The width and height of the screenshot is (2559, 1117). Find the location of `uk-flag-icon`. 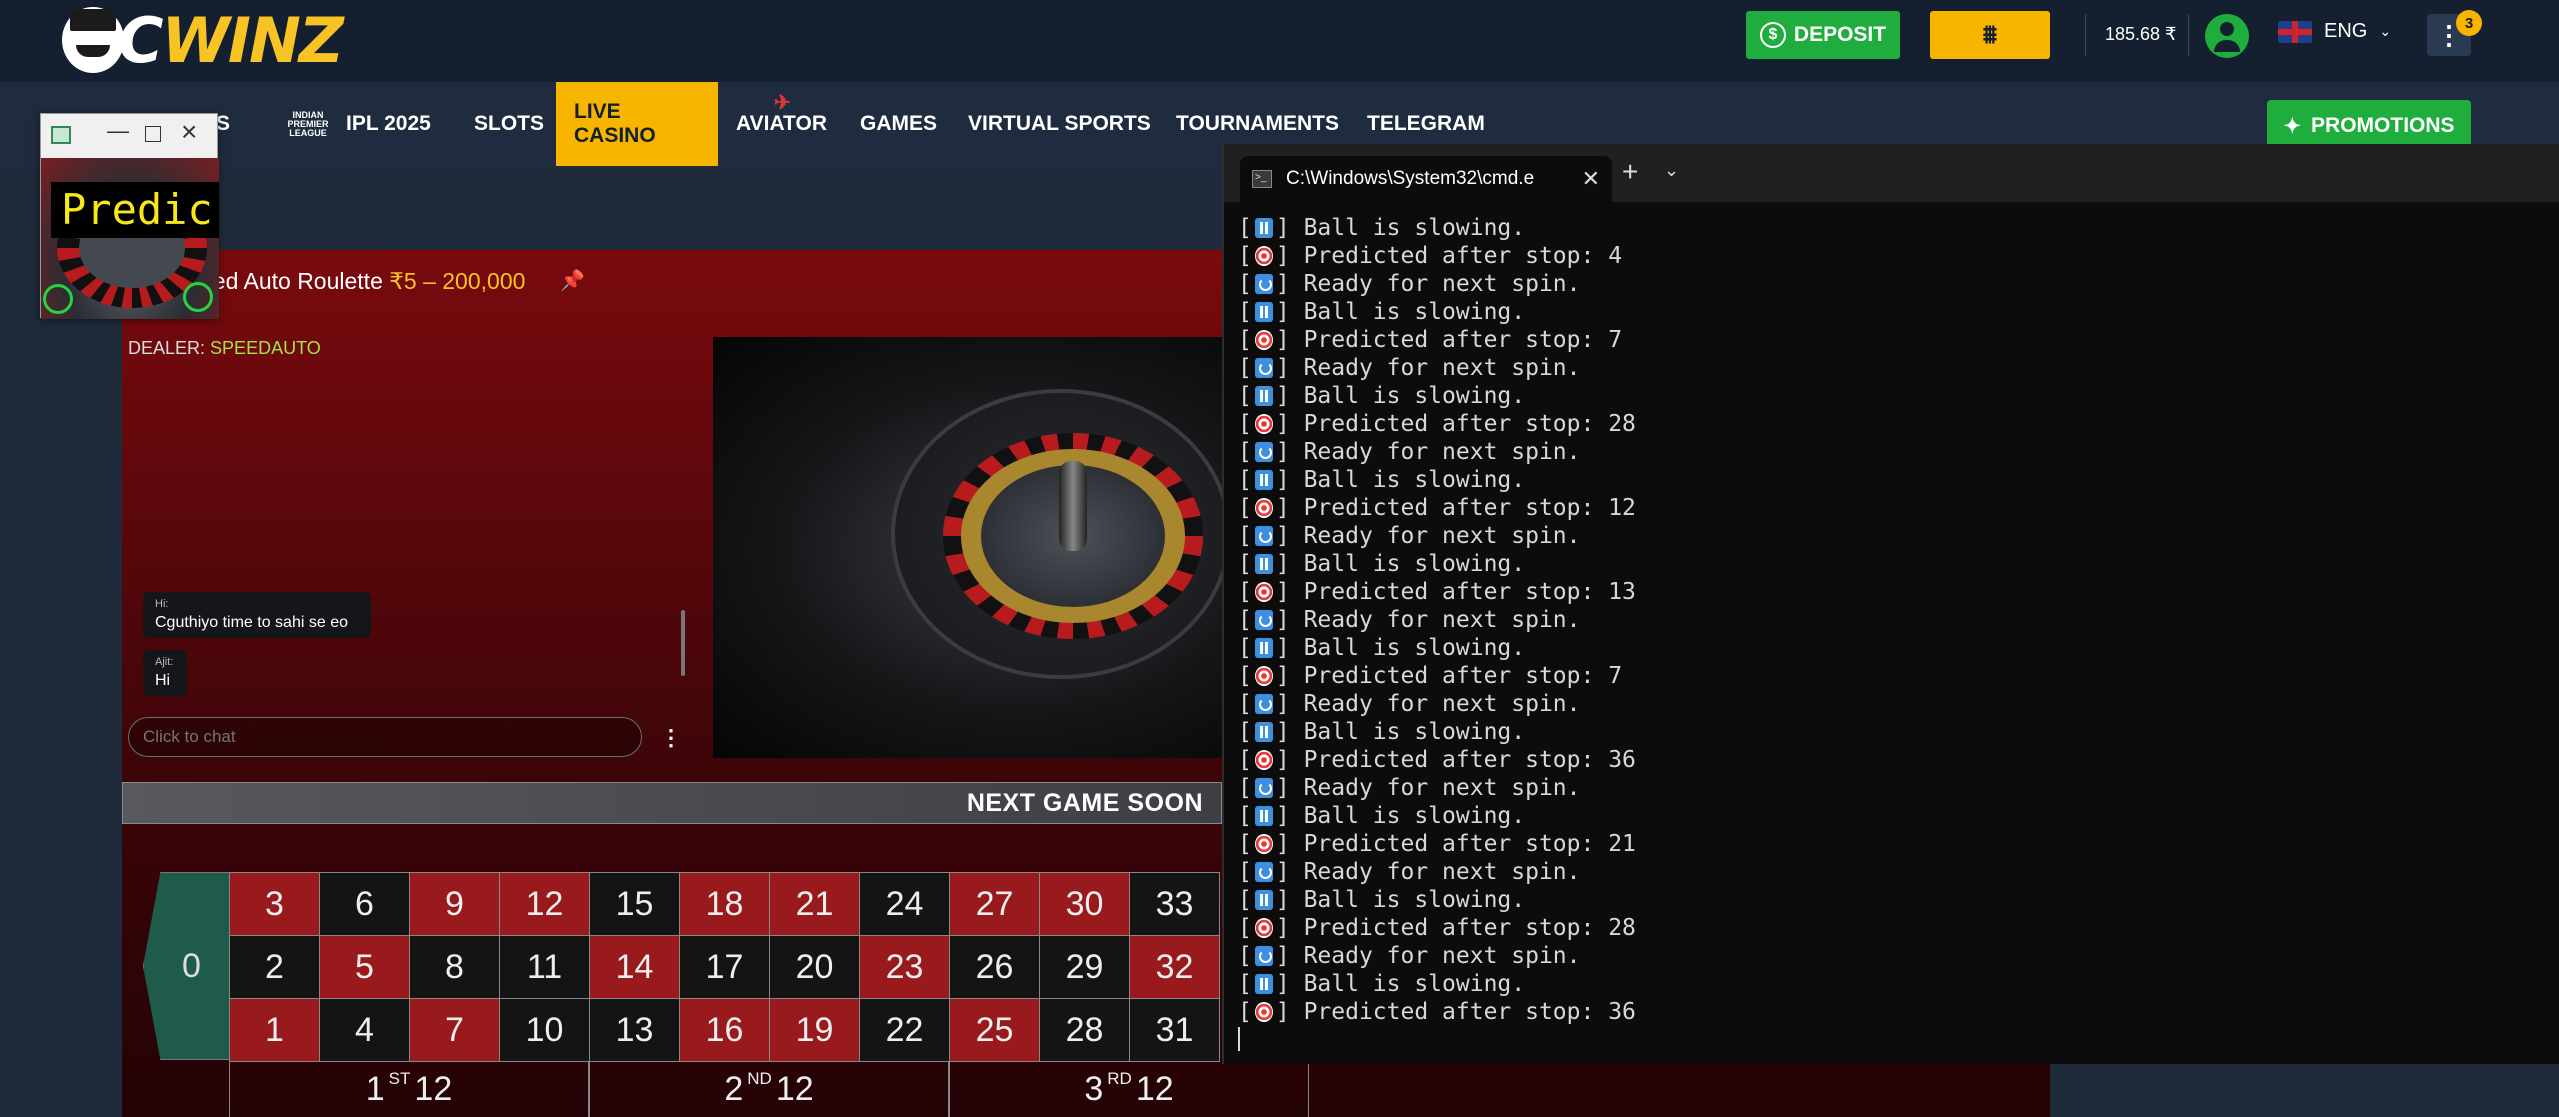

uk-flag-icon is located at coordinates (2295, 31).